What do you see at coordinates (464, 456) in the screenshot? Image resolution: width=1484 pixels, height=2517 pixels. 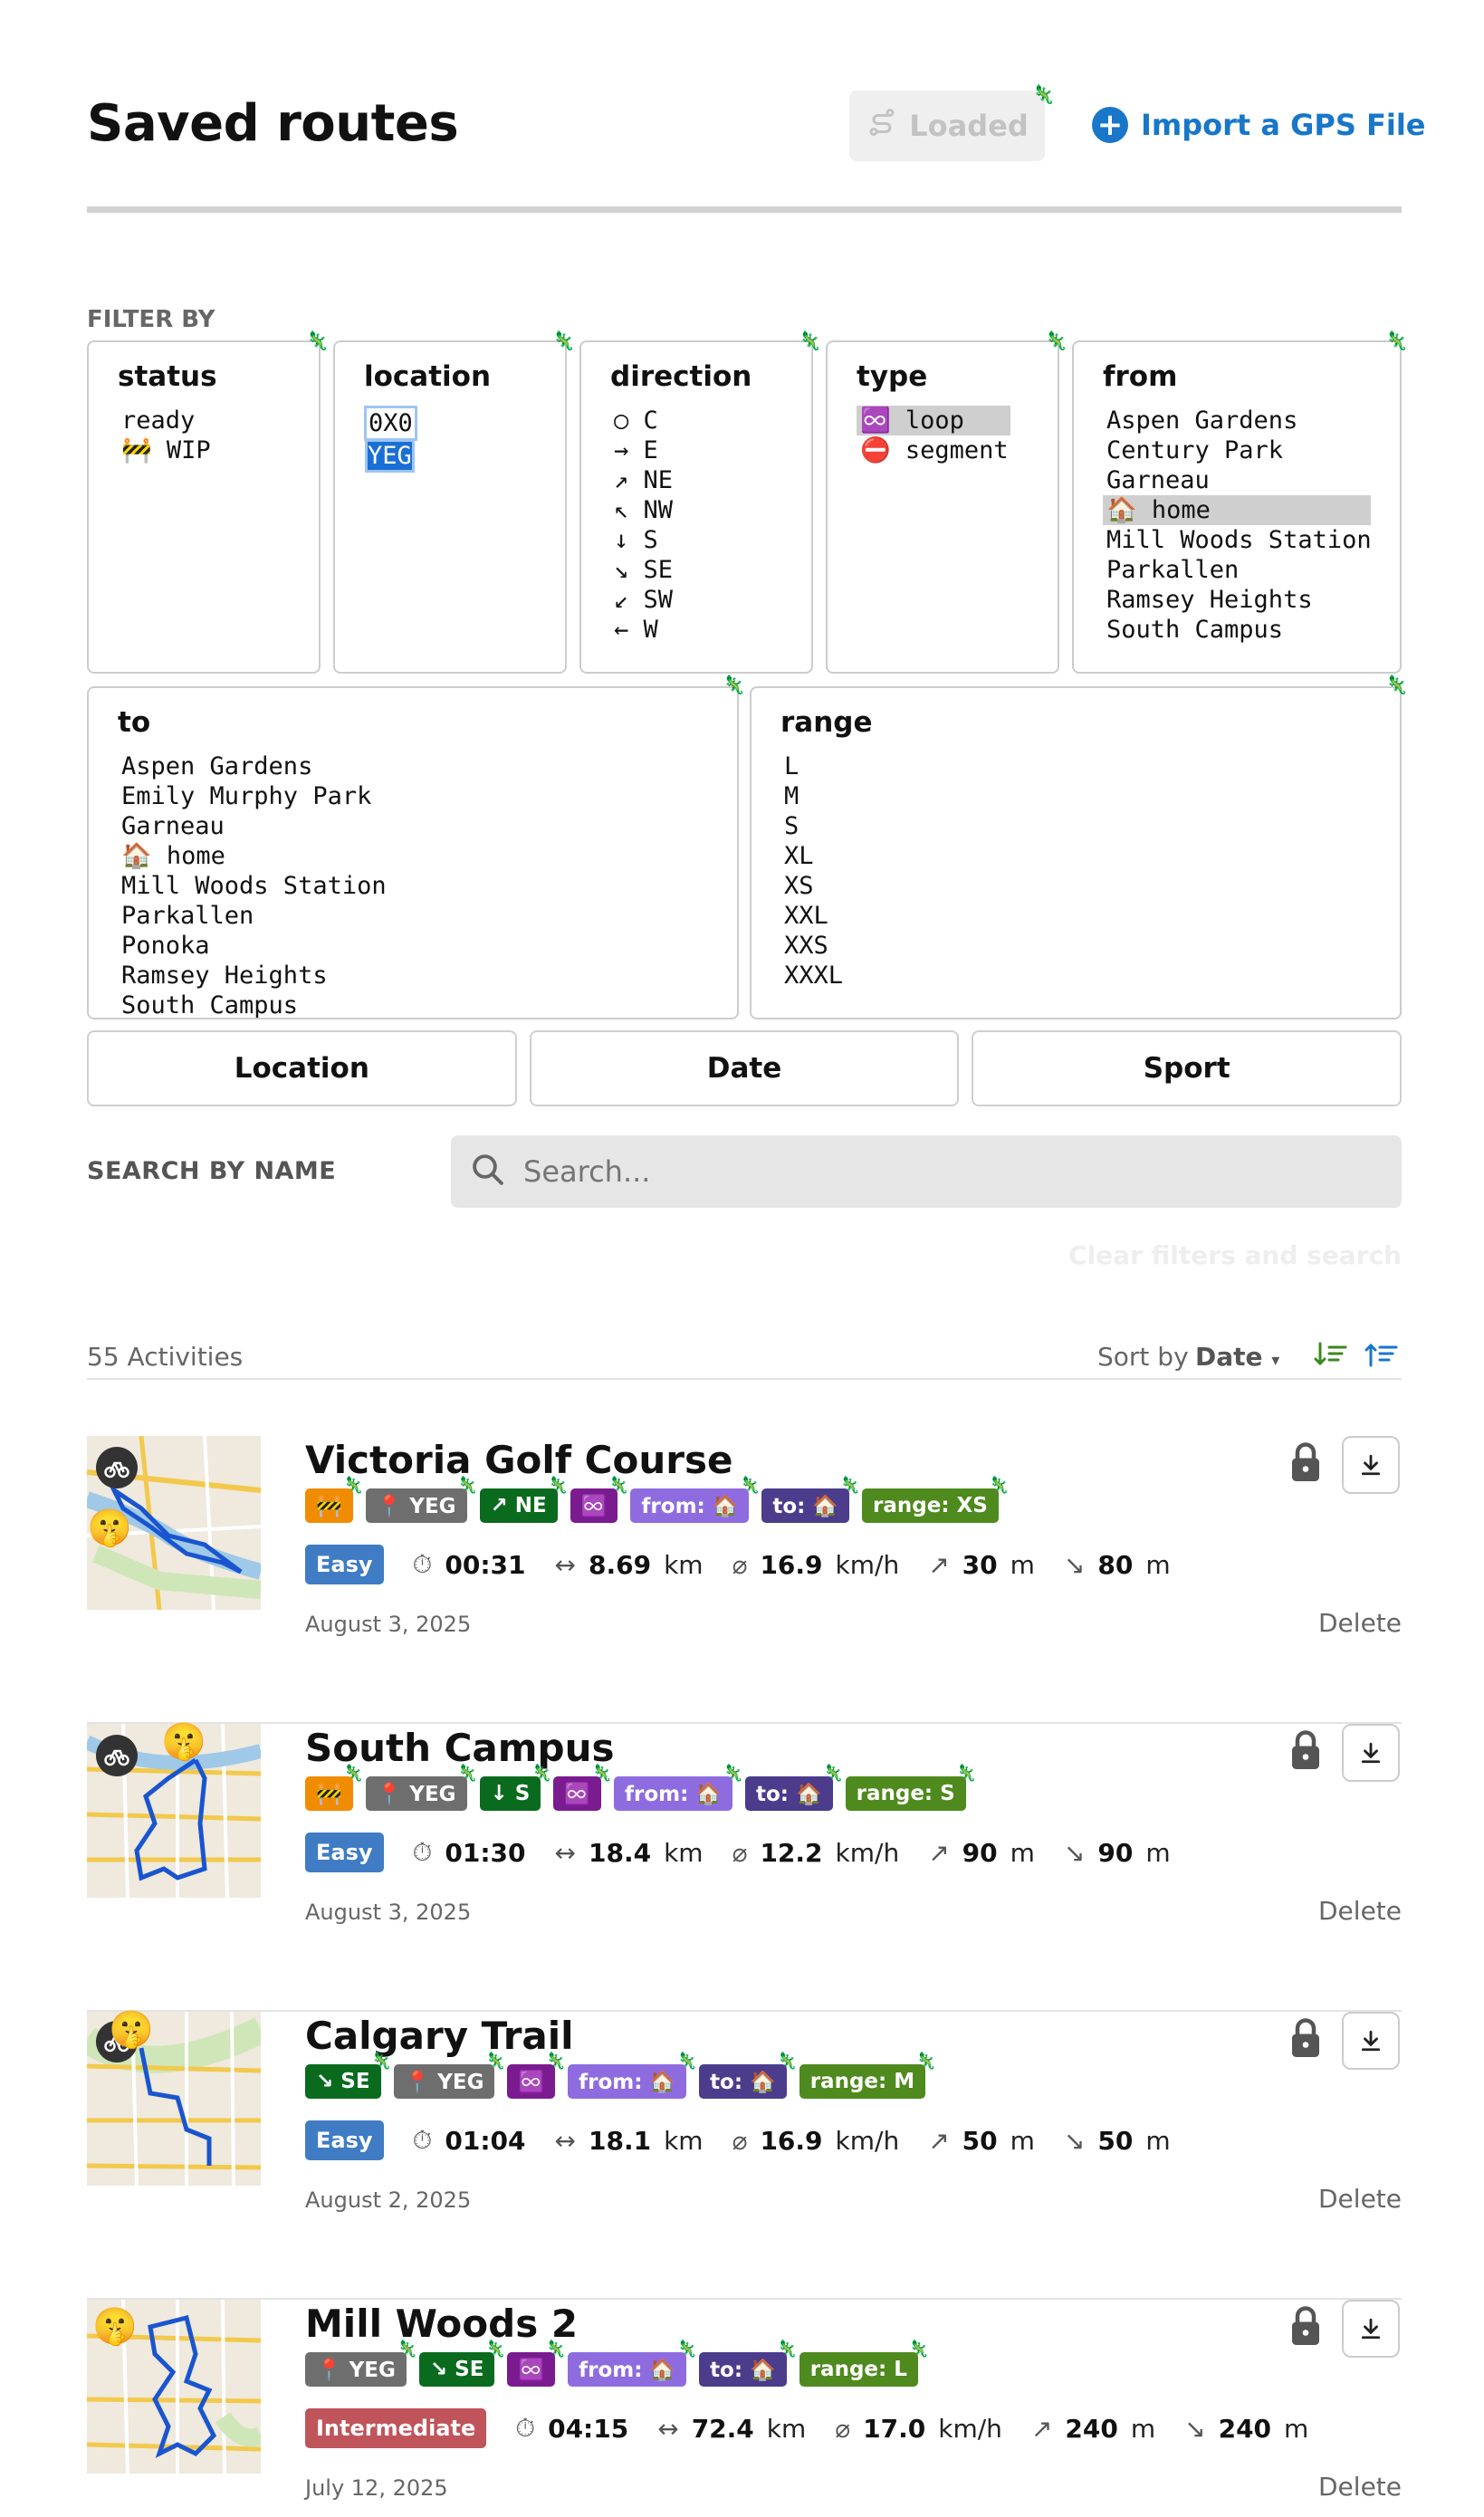 I see `filter-option-selected: YEG` at bounding box center [464, 456].